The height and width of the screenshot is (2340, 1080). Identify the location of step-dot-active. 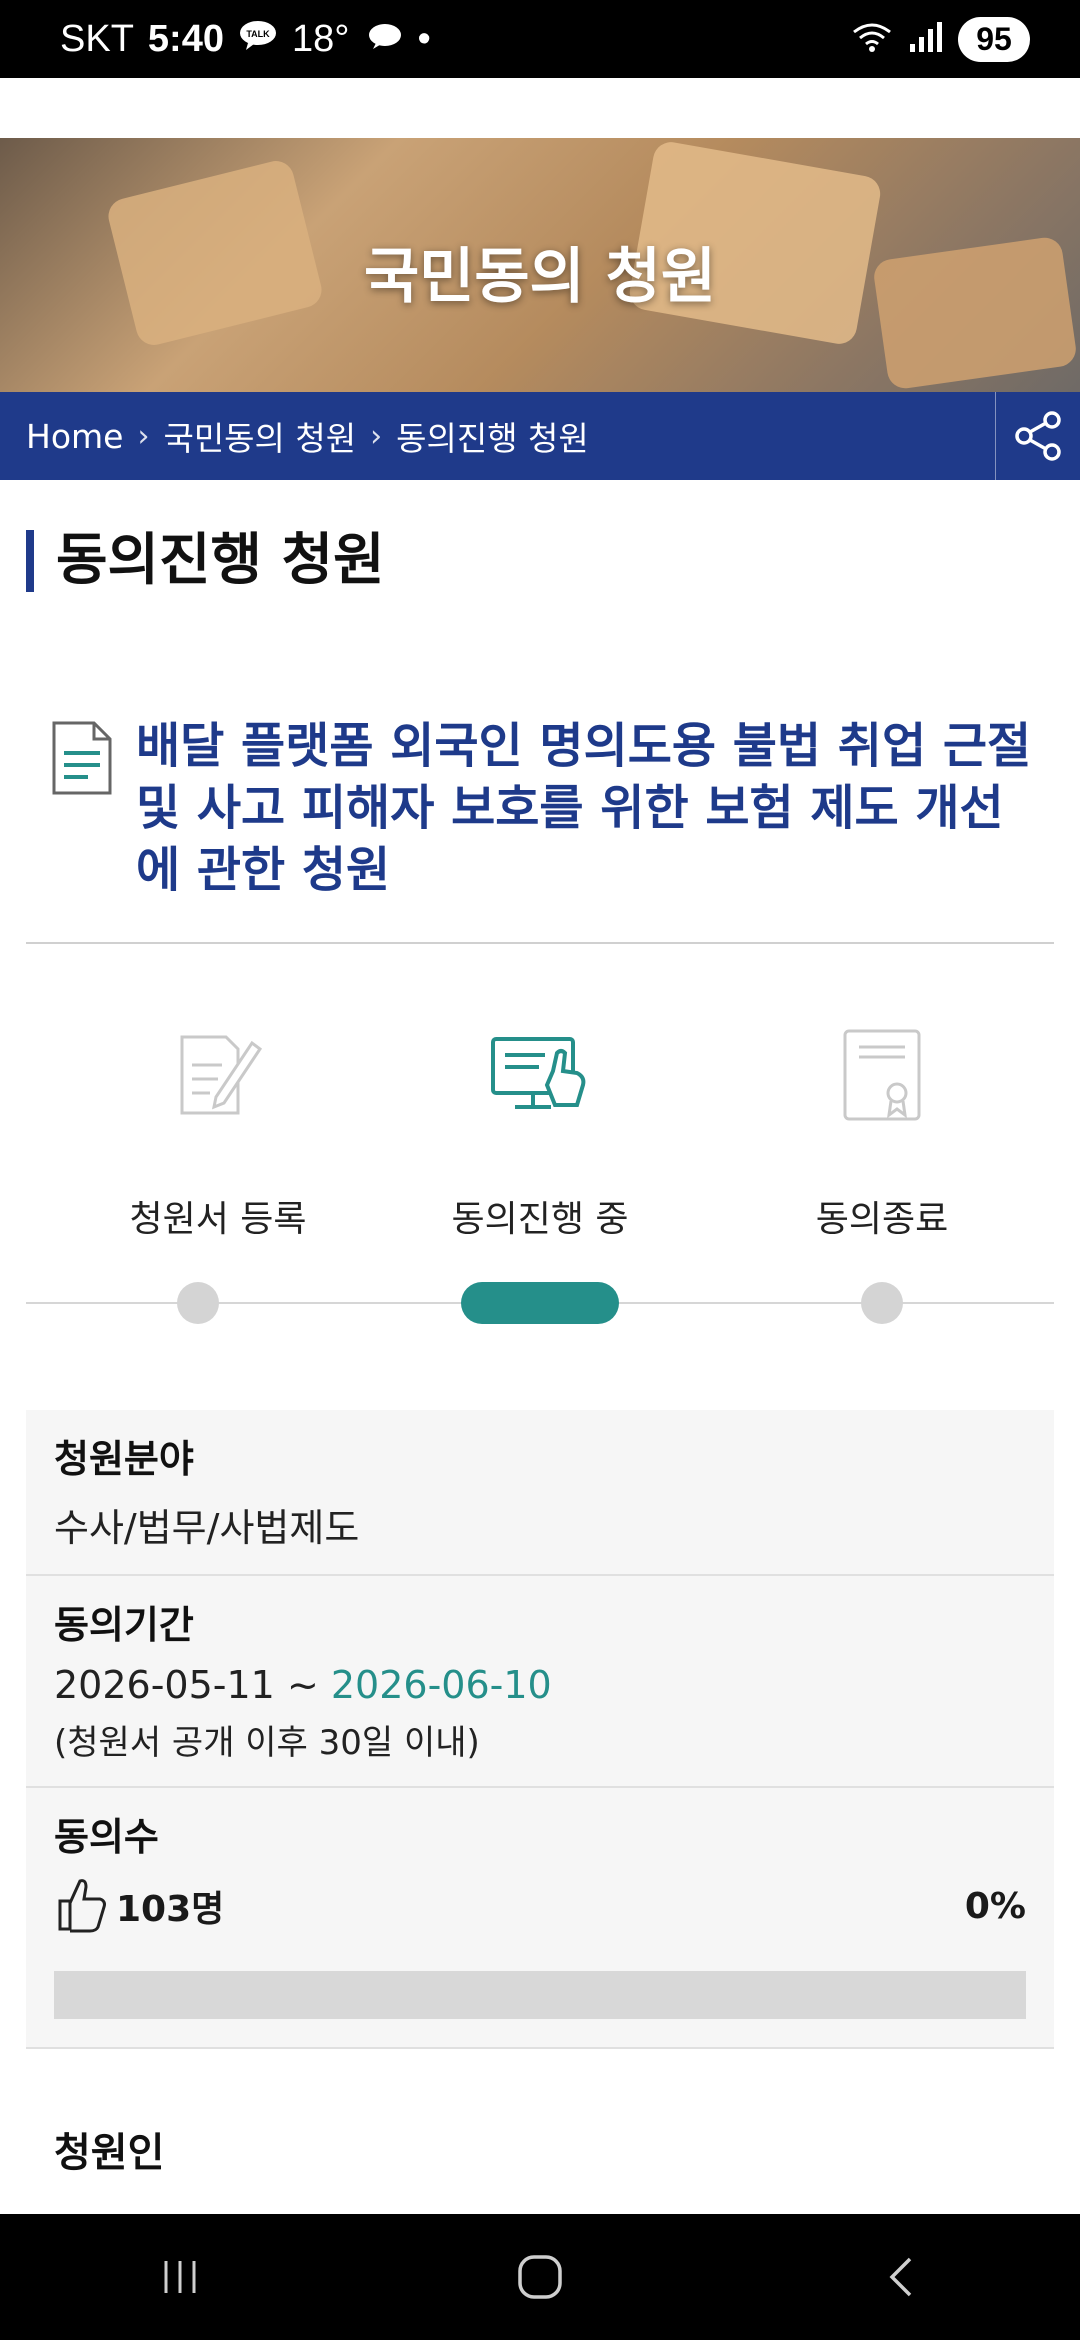
(540, 1303).